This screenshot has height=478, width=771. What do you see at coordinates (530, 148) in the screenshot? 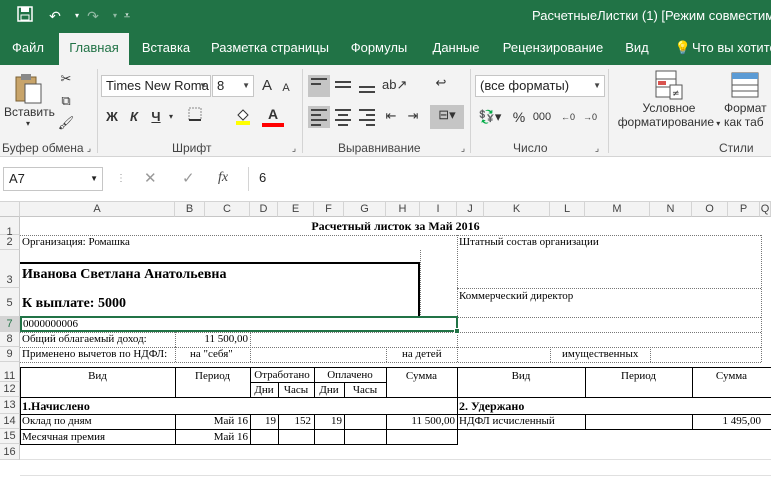
I see `number-group-label: Число` at bounding box center [530, 148].